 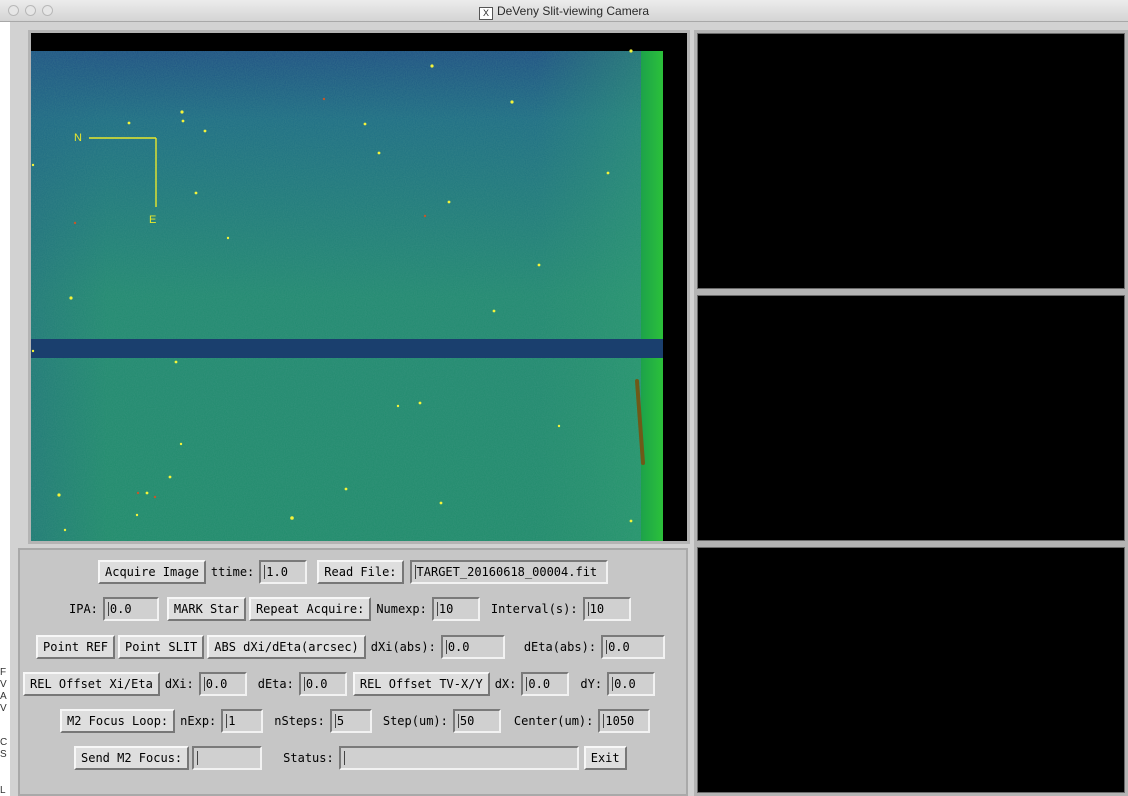 I want to click on deta-label: dEta:, so click(x=275, y=684).